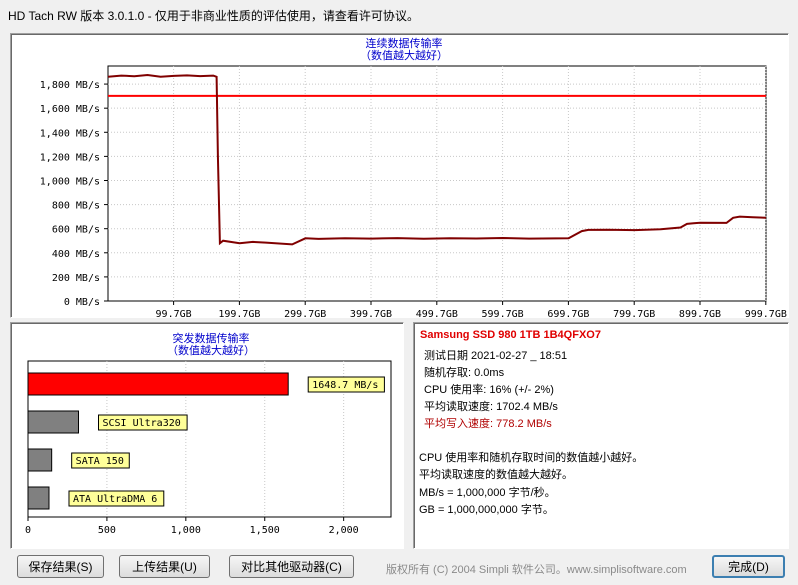  I want to click on burst-x-tick-label: 0, so click(28, 530).